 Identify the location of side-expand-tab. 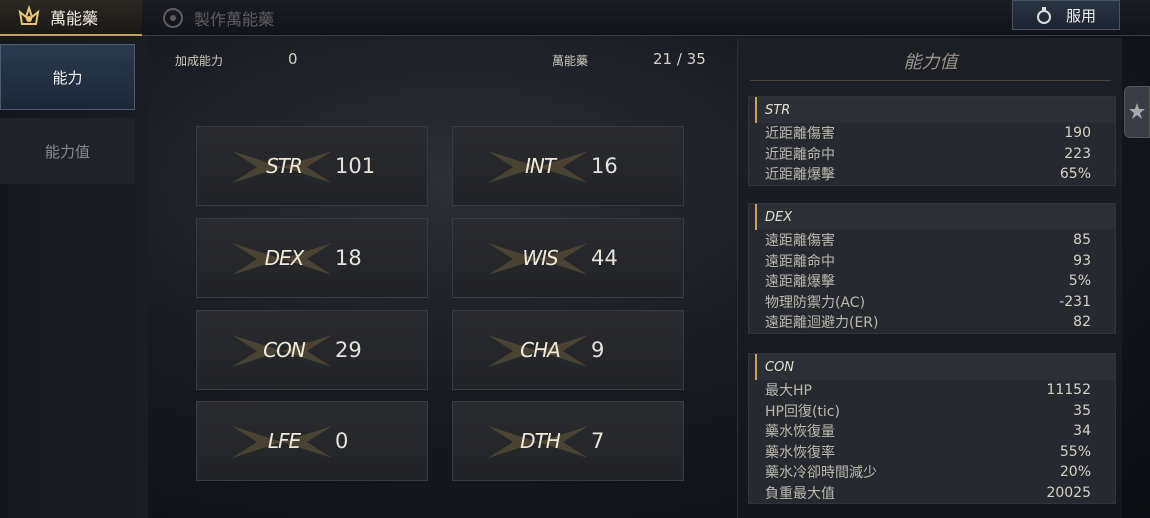
(1137, 112).